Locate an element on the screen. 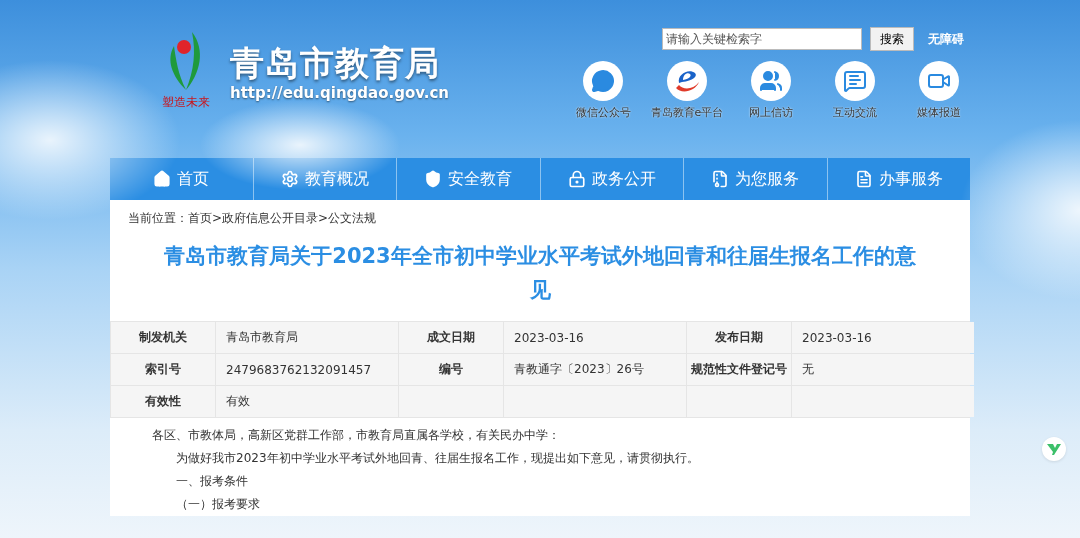 The height and width of the screenshot is (538, 1080). table-label: 编号 is located at coordinates (451, 369).